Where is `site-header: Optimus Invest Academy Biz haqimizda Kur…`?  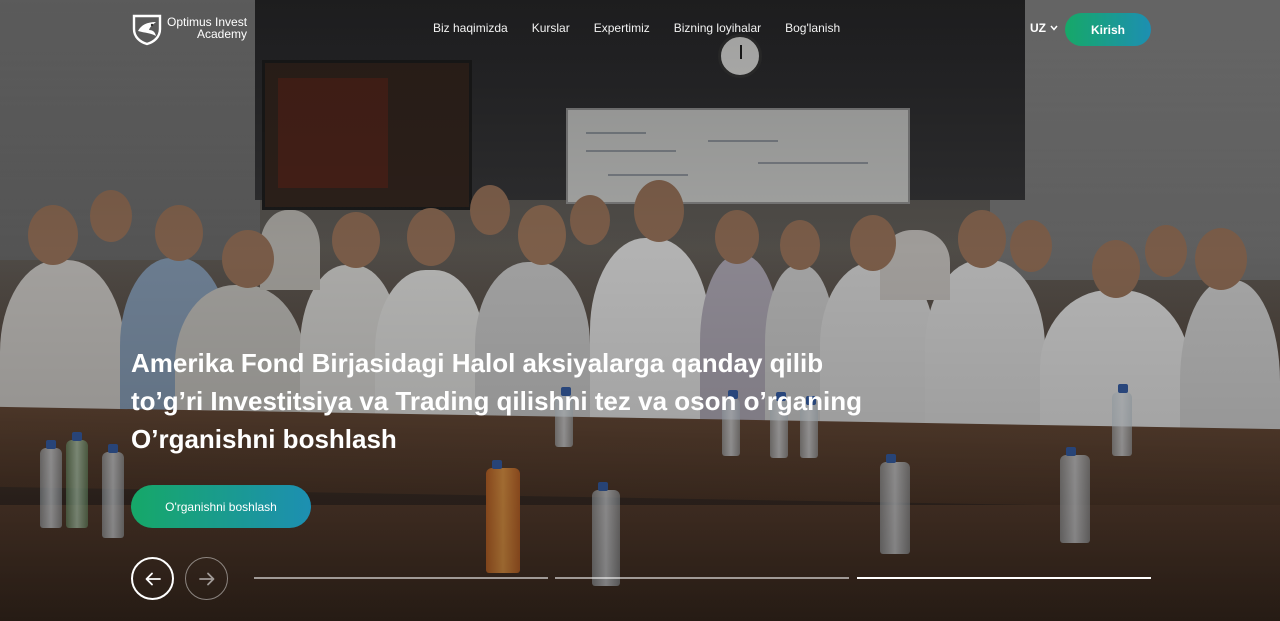
site-header: Optimus Invest Academy Biz haqimizda Kur… is located at coordinates (640, 29).